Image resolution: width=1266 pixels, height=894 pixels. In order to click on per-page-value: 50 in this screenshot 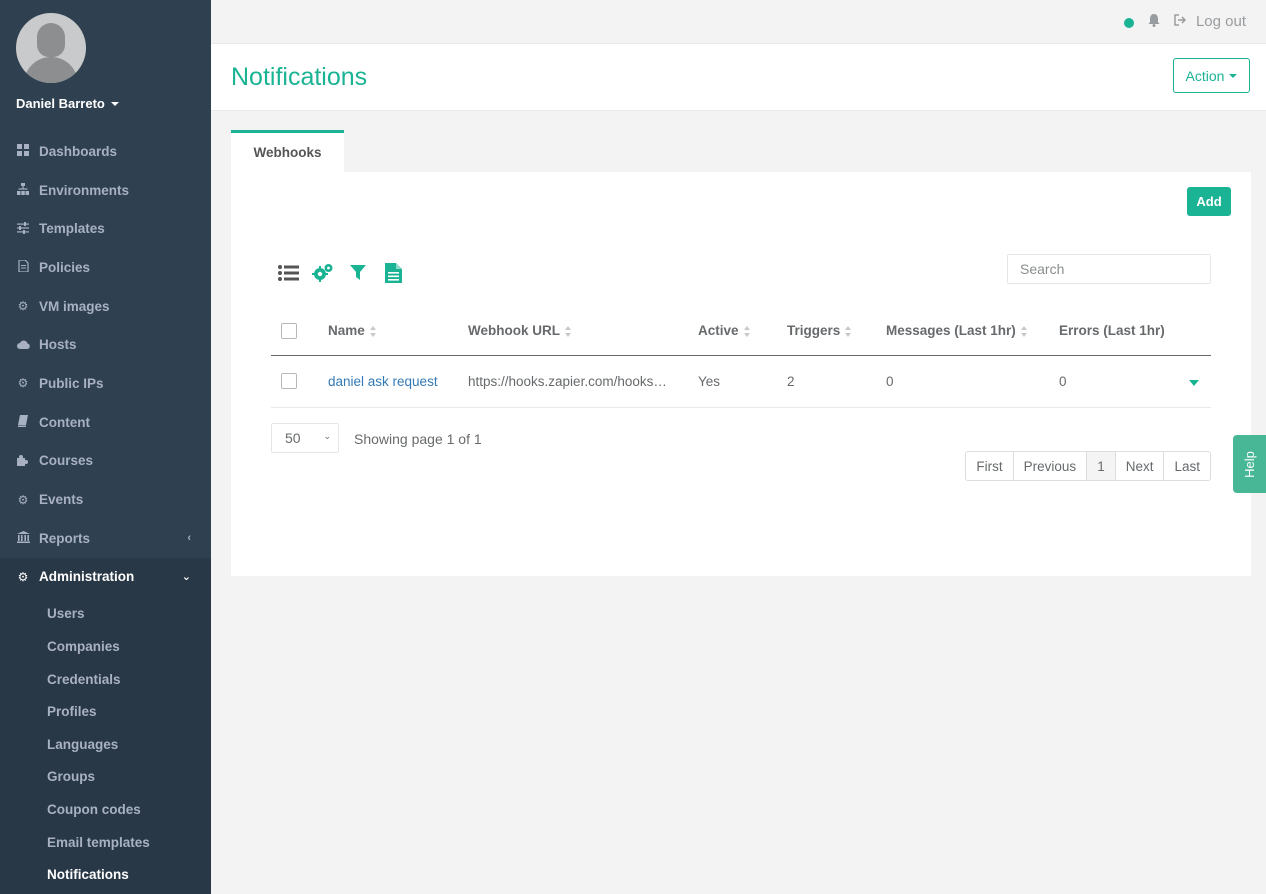, I will do `click(293, 438)`.